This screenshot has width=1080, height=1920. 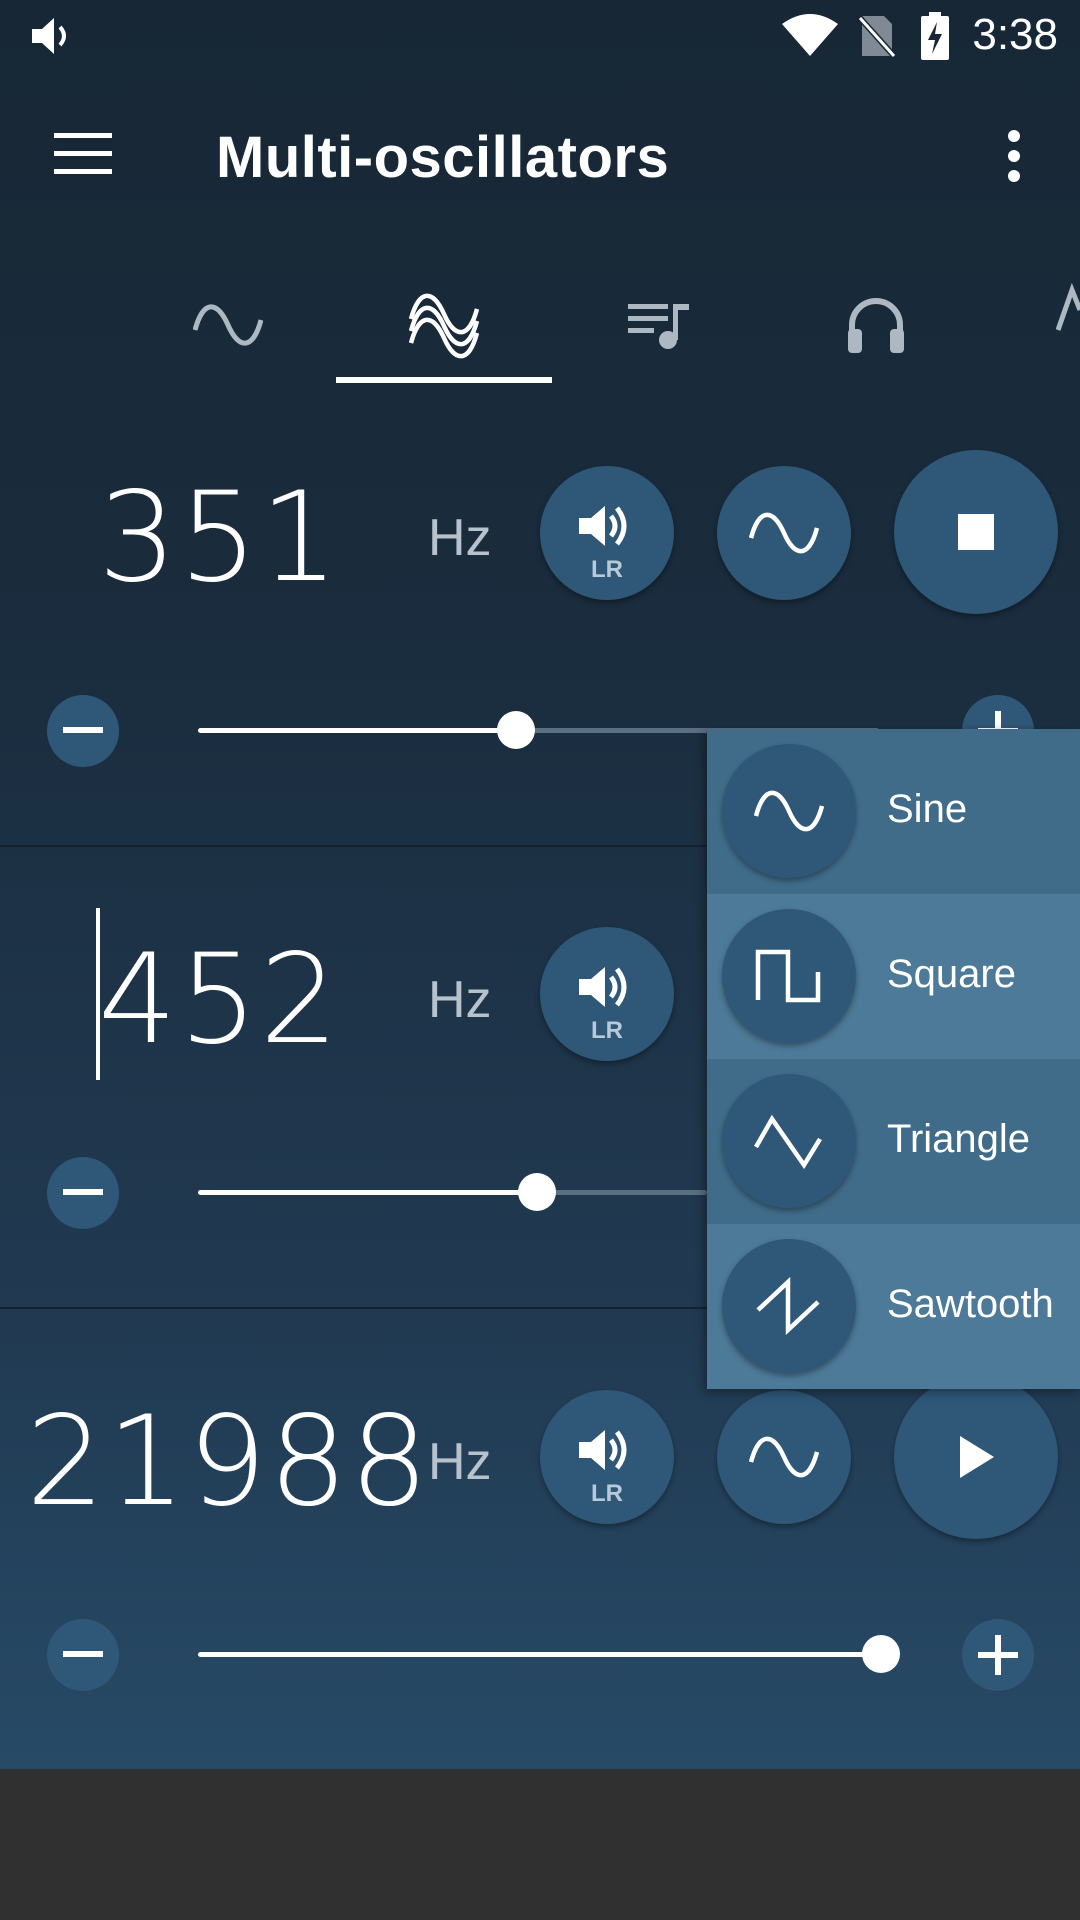 I want to click on play-button, so click(x=976, y=1457).